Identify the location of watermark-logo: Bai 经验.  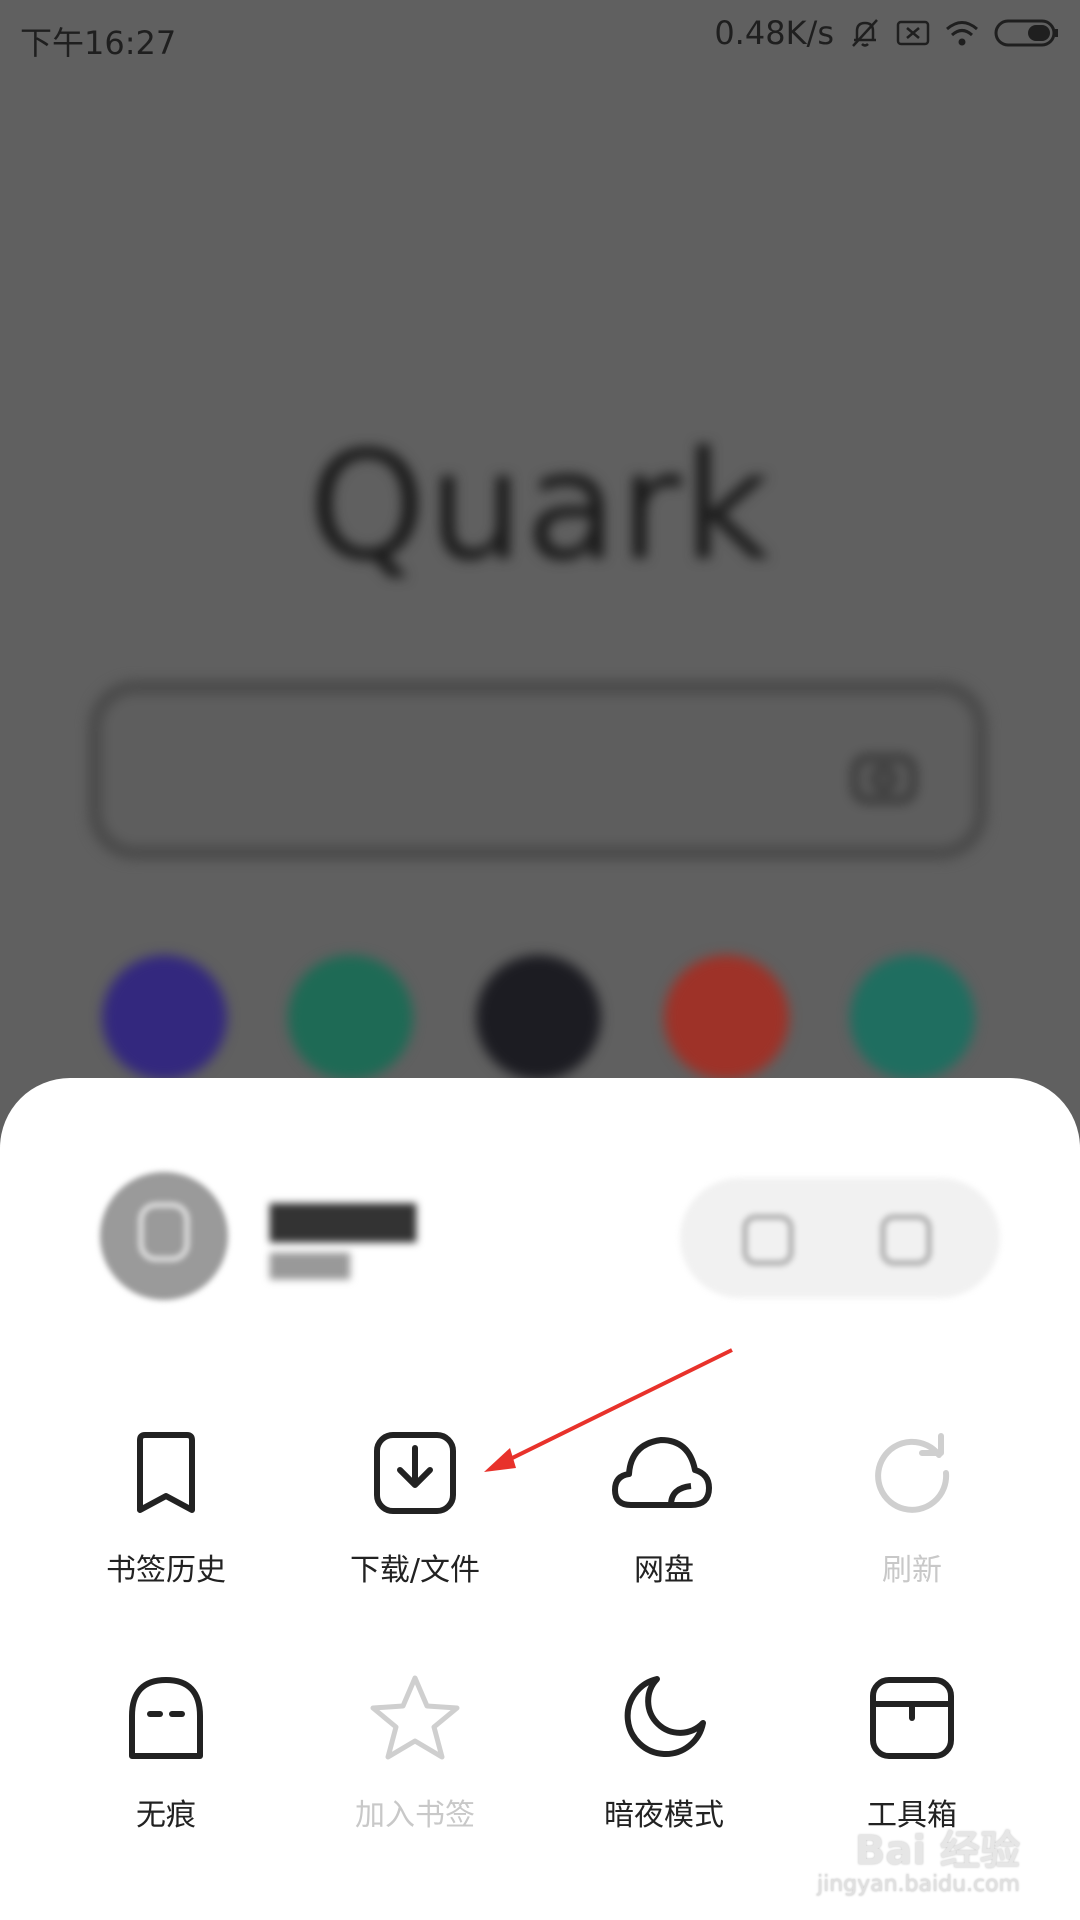
(937, 1851).